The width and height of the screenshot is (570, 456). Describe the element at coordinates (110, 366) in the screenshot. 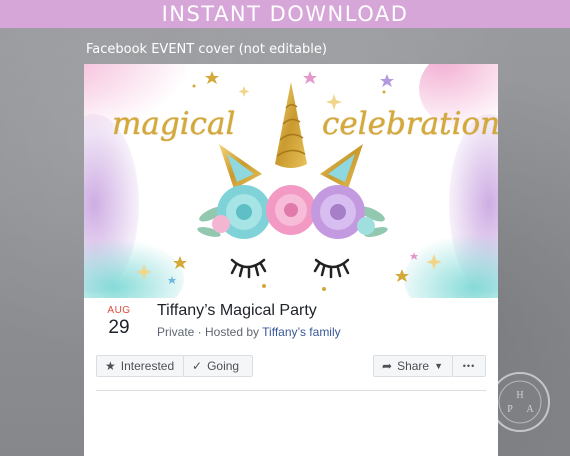

I see `star-icon: ★` at that location.